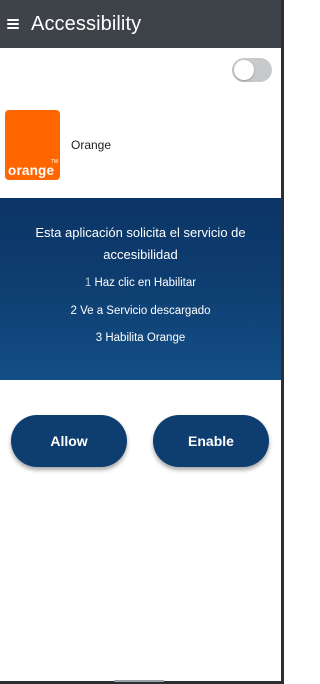  I want to click on step-3-text: Habilita Orange, so click(145, 338).